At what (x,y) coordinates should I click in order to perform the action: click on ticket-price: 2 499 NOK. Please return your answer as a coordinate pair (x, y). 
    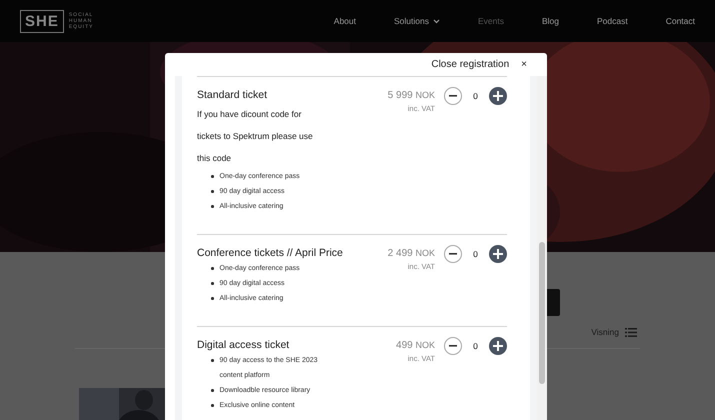
    Looking at the image, I should click on (411, 254).